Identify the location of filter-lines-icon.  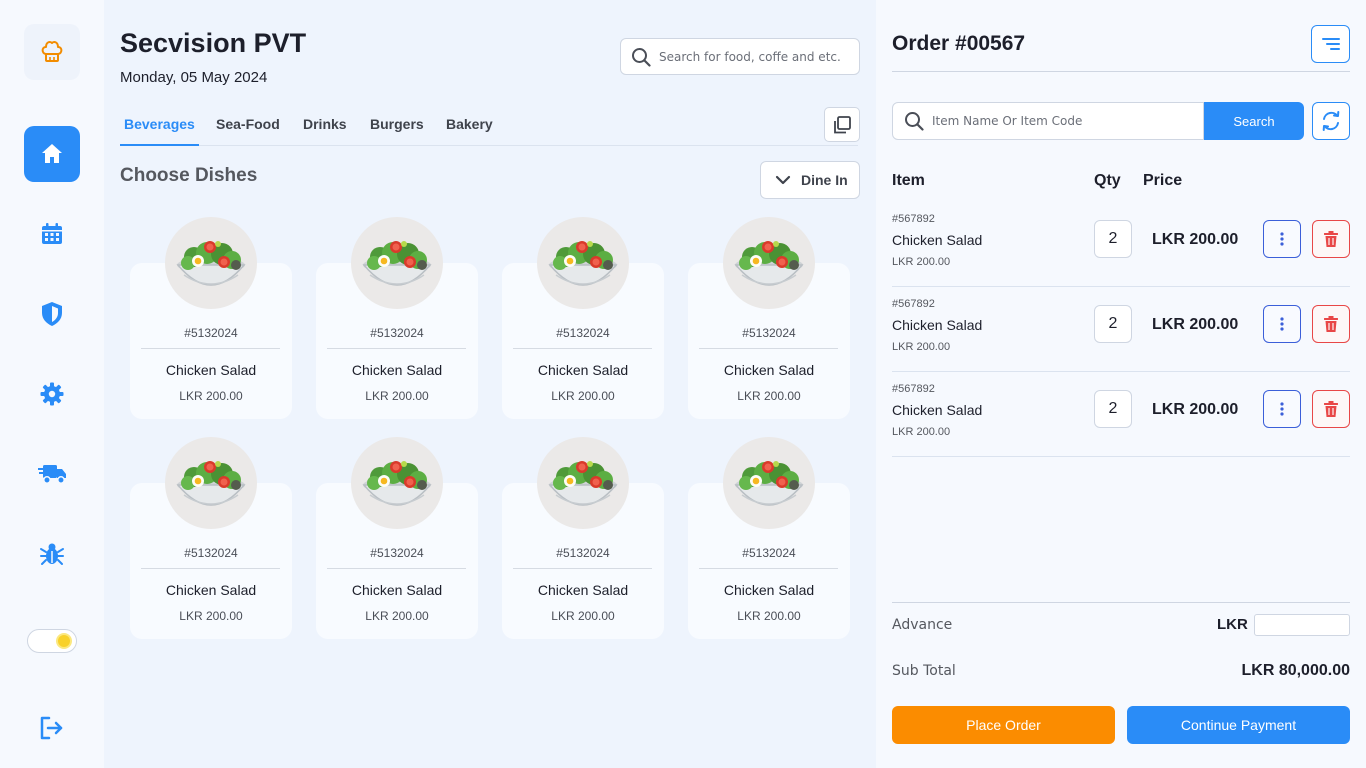
(1330, 44).